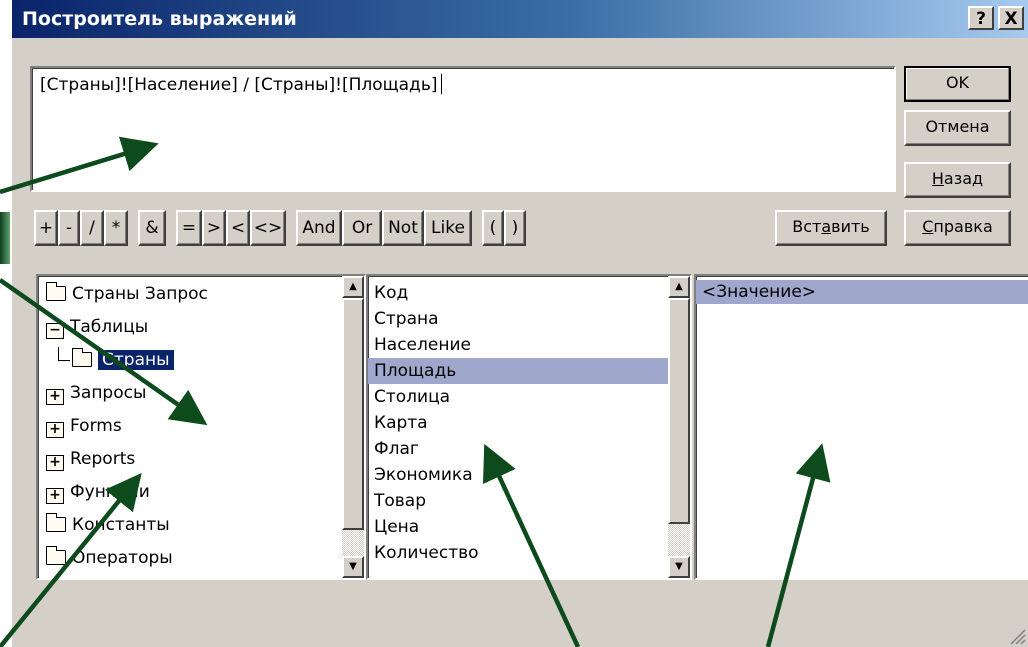 The width and height of the screenshot is (1028, 647). What do you see at coordinates (798, 545) in the screenshot?
I see `arrow-to-values` at bounding box center [798, 545].